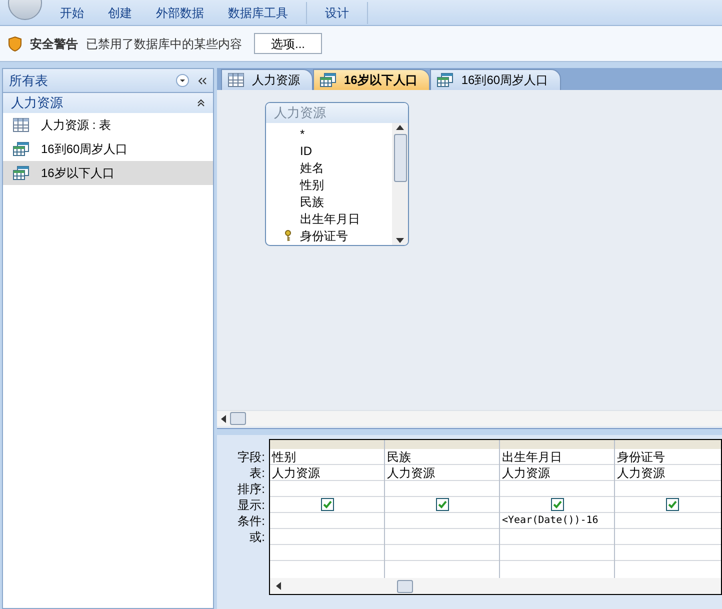  I want to click on scroll-down-icon, so click(400, 240).